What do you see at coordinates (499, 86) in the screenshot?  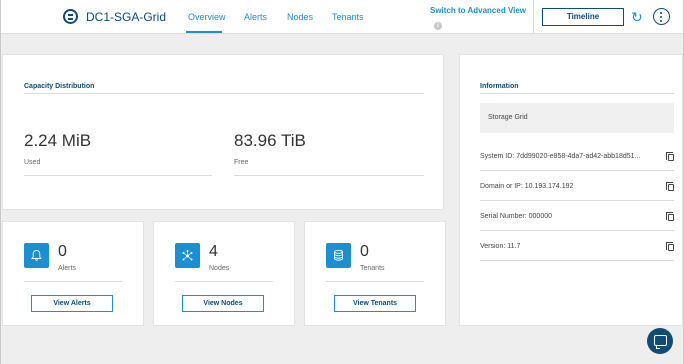 I see `information-title: Information` at bounding box center [499, 86].